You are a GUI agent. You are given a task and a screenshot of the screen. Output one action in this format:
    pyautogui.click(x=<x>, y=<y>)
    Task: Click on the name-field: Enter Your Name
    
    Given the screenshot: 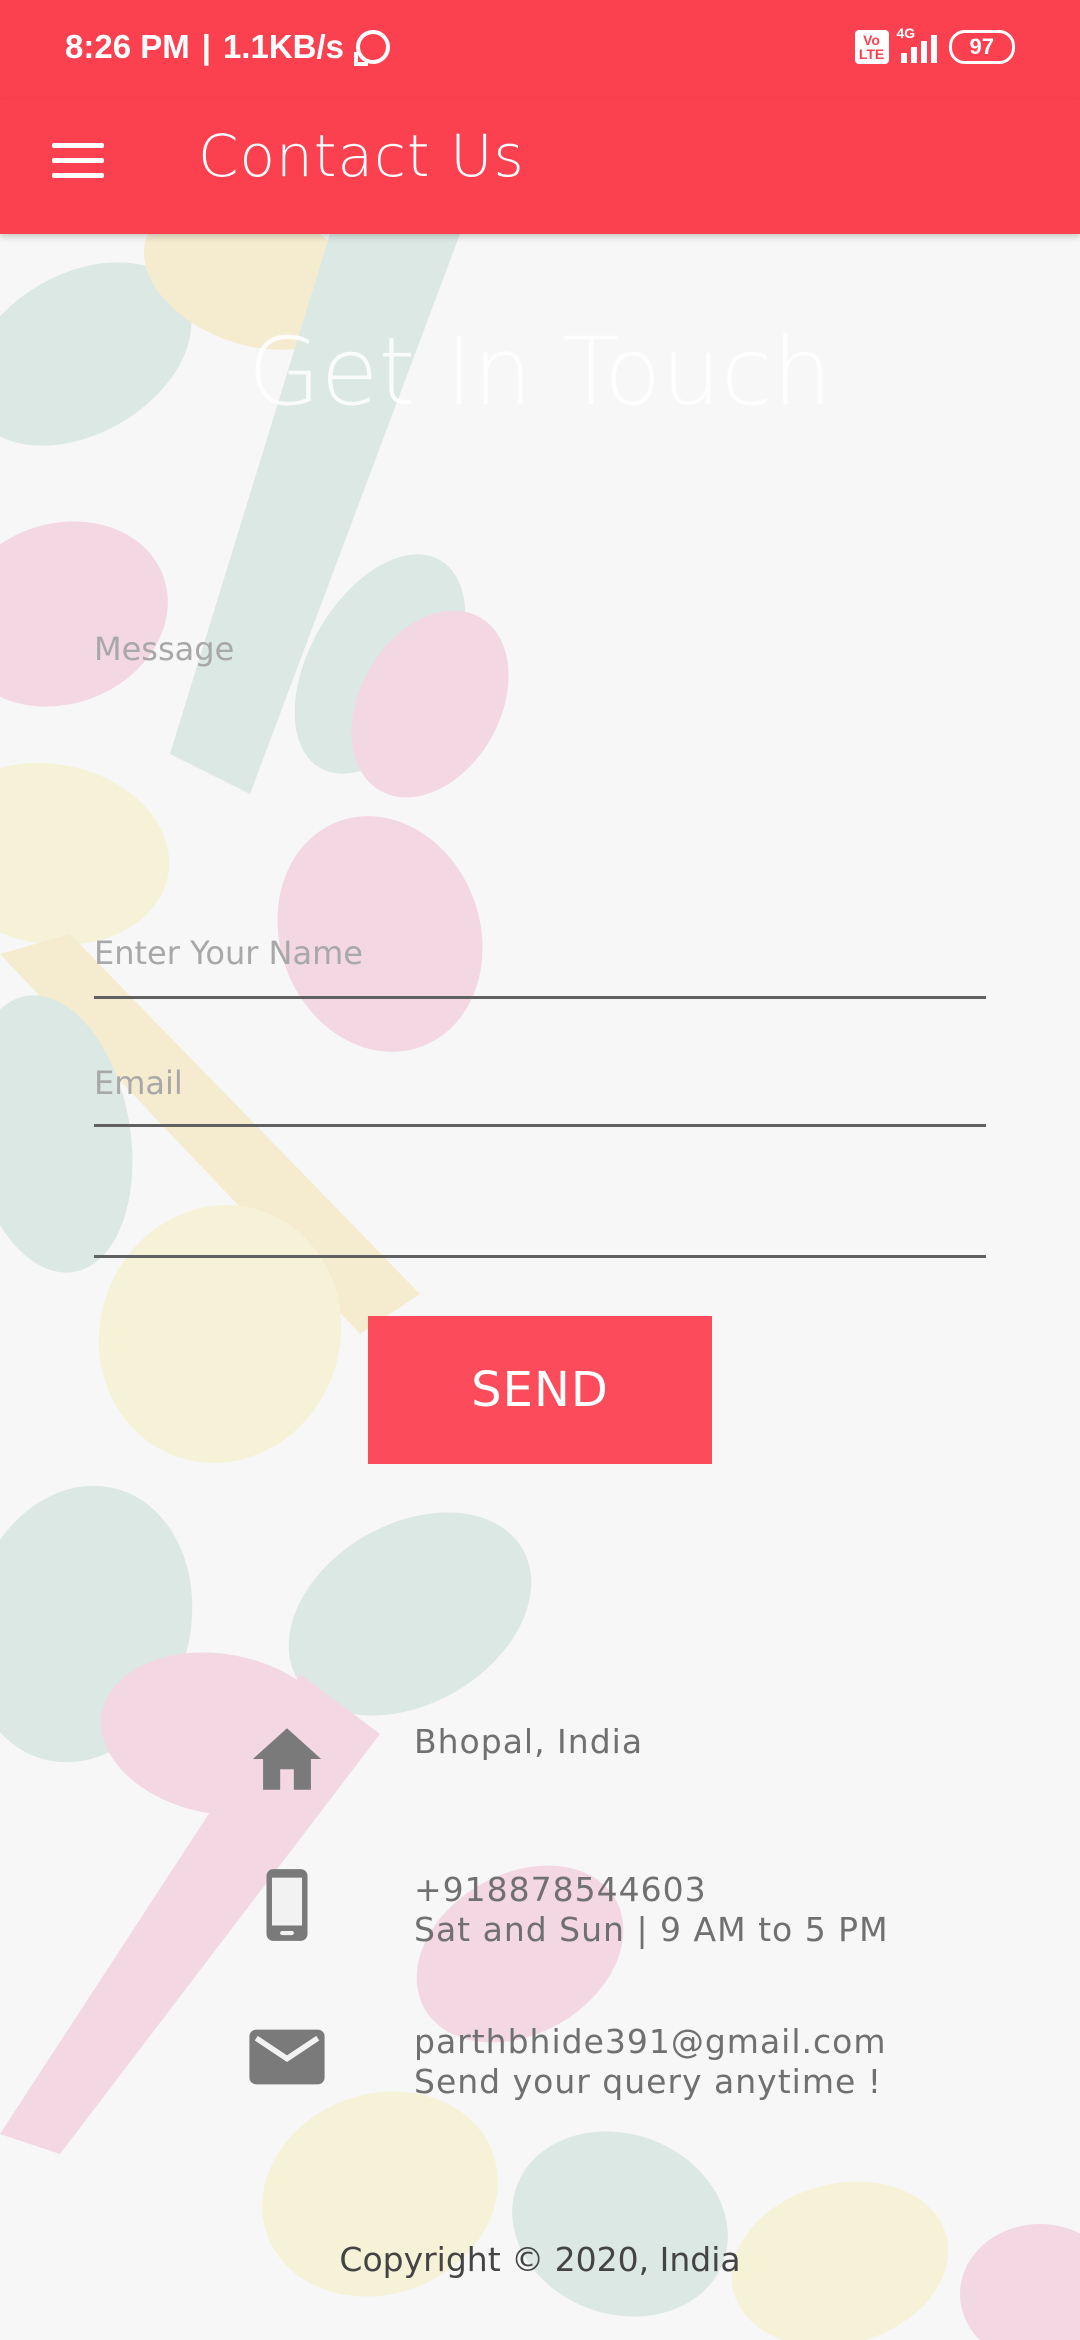 What is the action you would take?
    pyautogui.click(x=228, y=953)
    